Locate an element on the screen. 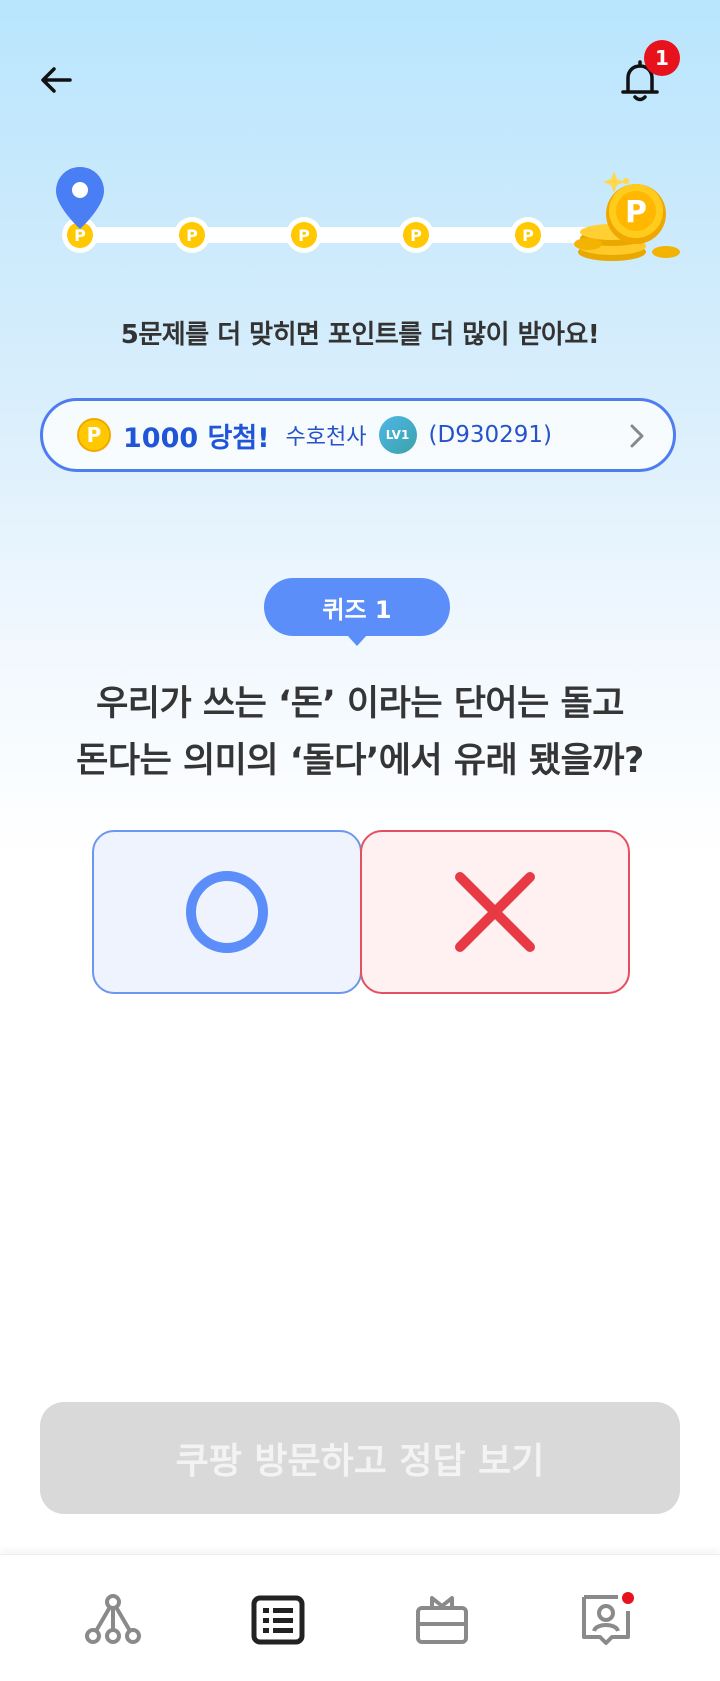 The width and height of the screenshot is (720, 1681). list-icon is located at coordinates (278, 1620).